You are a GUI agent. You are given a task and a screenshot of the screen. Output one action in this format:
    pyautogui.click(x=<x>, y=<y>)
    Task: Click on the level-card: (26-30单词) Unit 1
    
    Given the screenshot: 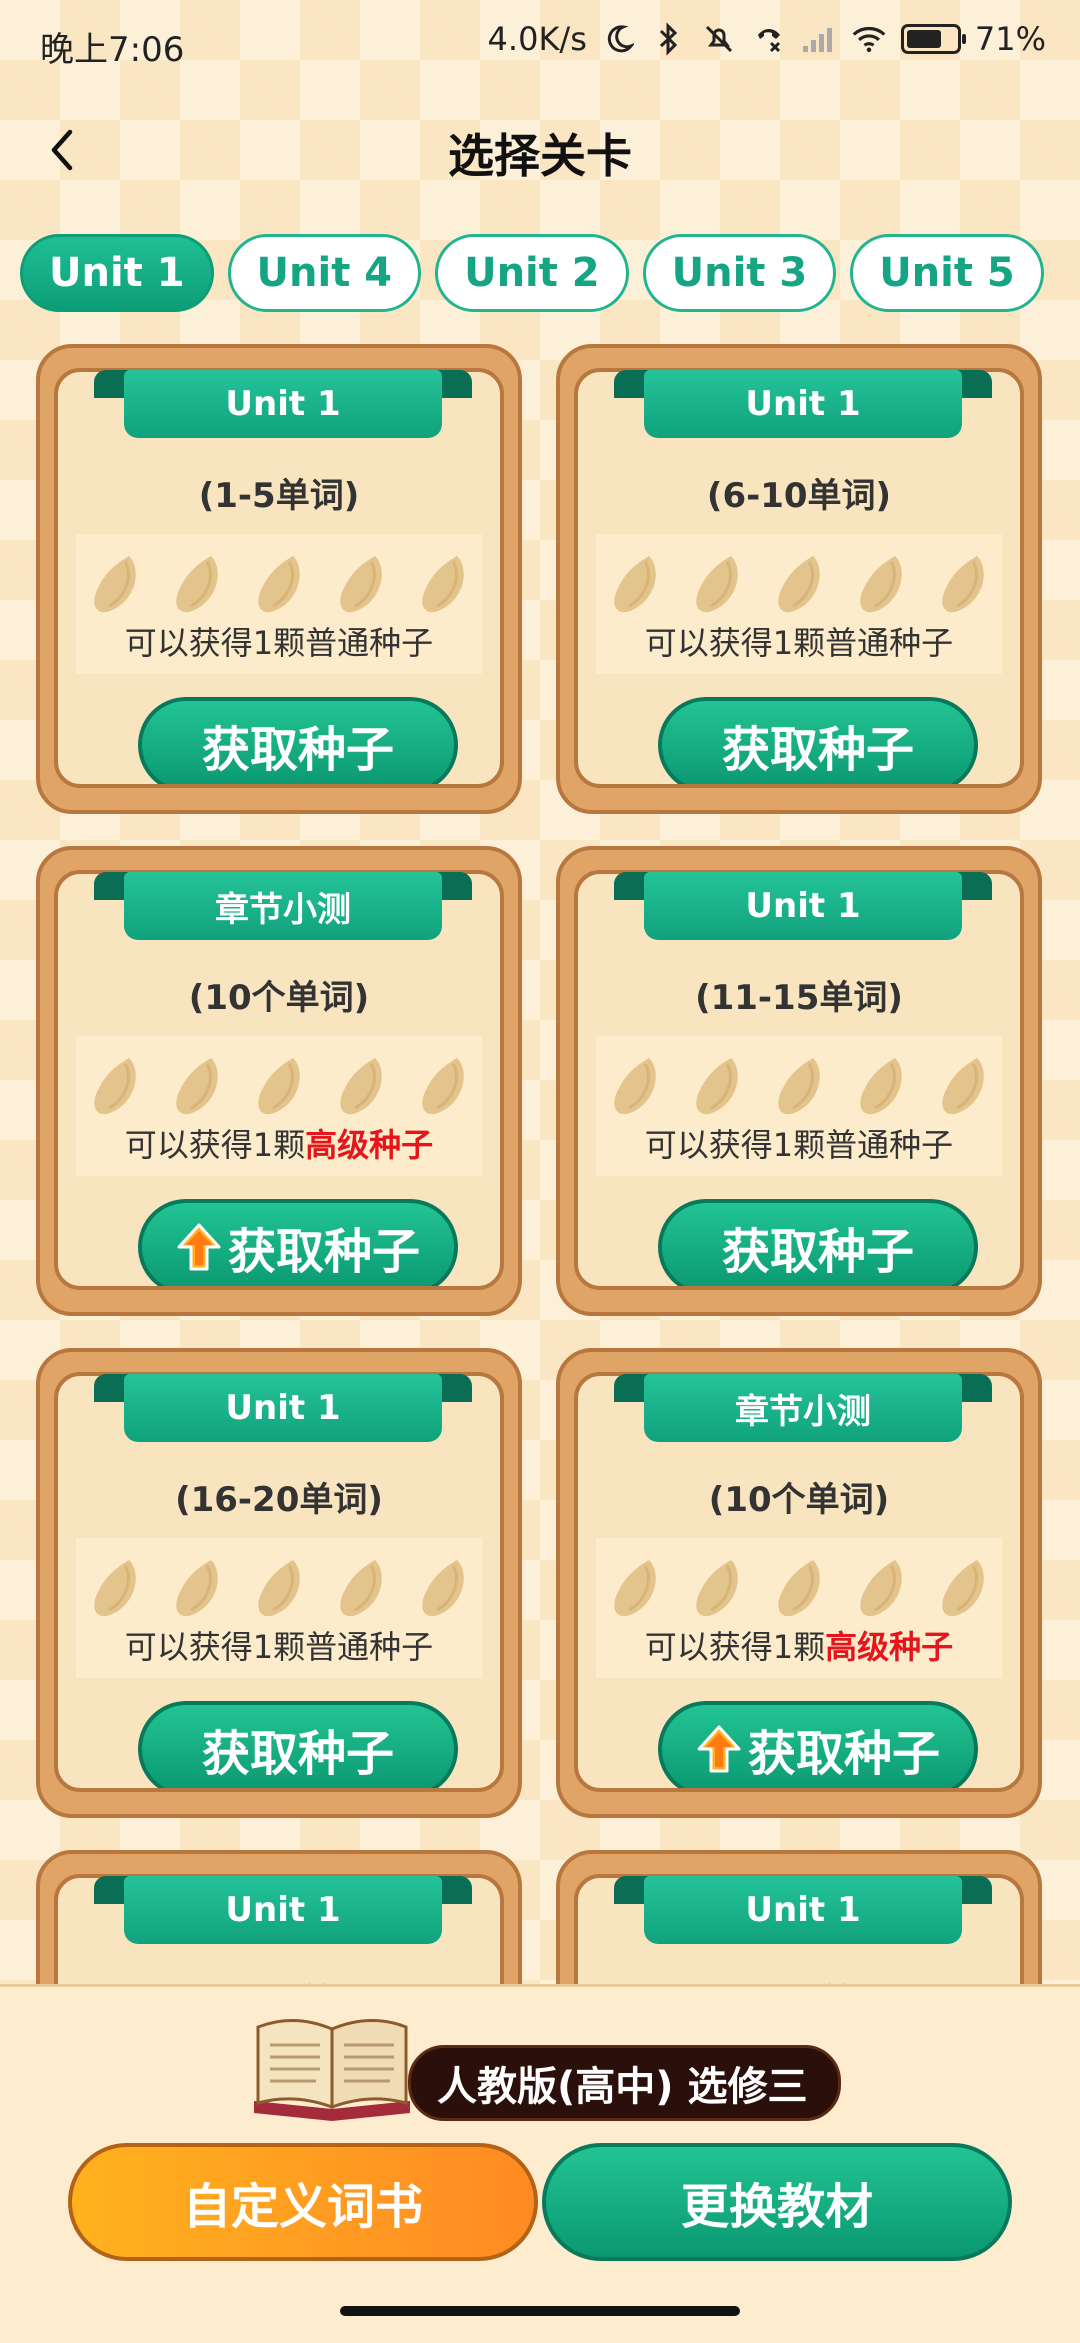 What is the action you would take?
    pyautogui.click(x=799, y=1917)
    